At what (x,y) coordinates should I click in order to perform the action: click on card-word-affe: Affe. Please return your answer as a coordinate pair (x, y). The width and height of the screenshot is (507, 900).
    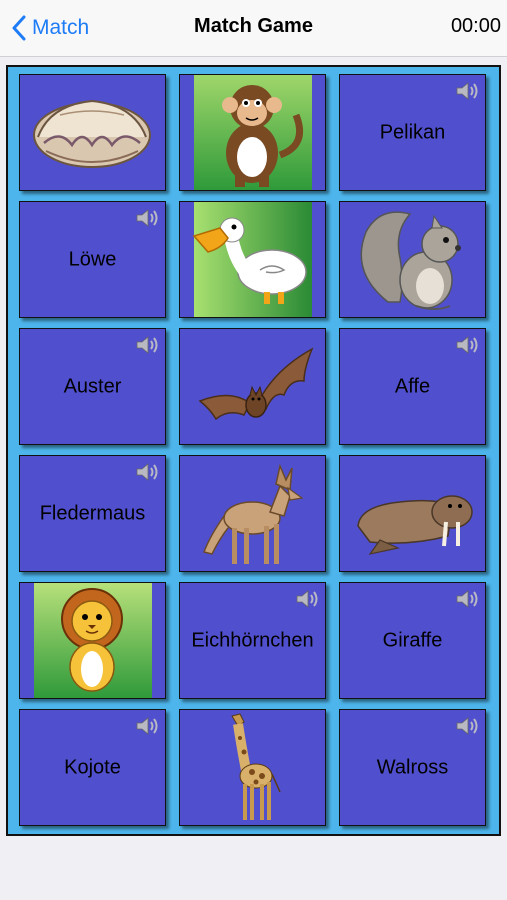
    Looking at the image, I should click on (412, 386).